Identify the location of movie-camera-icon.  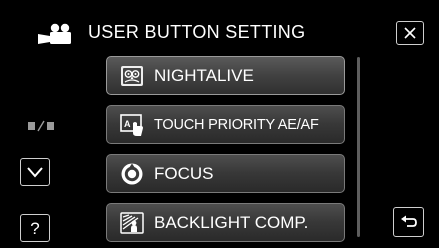
(54, 33).